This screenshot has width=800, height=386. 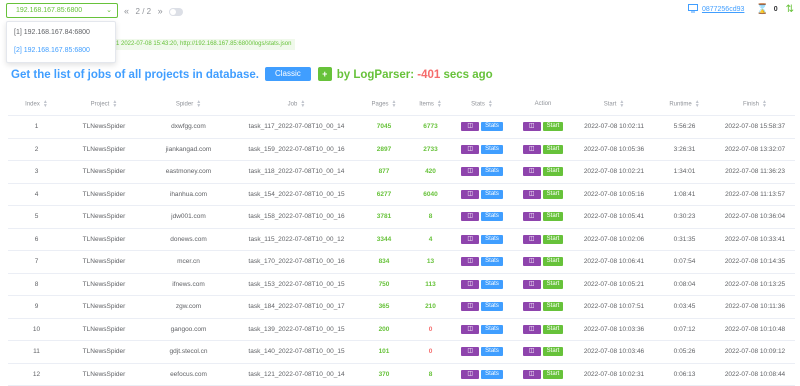 What do you see at coordinates (188, 172) in the screenshot?
I see `cell-spider: eastmoney.com` at bounding box center [188, 172].